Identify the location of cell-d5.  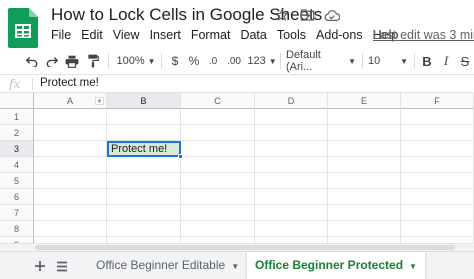
(291, 181).